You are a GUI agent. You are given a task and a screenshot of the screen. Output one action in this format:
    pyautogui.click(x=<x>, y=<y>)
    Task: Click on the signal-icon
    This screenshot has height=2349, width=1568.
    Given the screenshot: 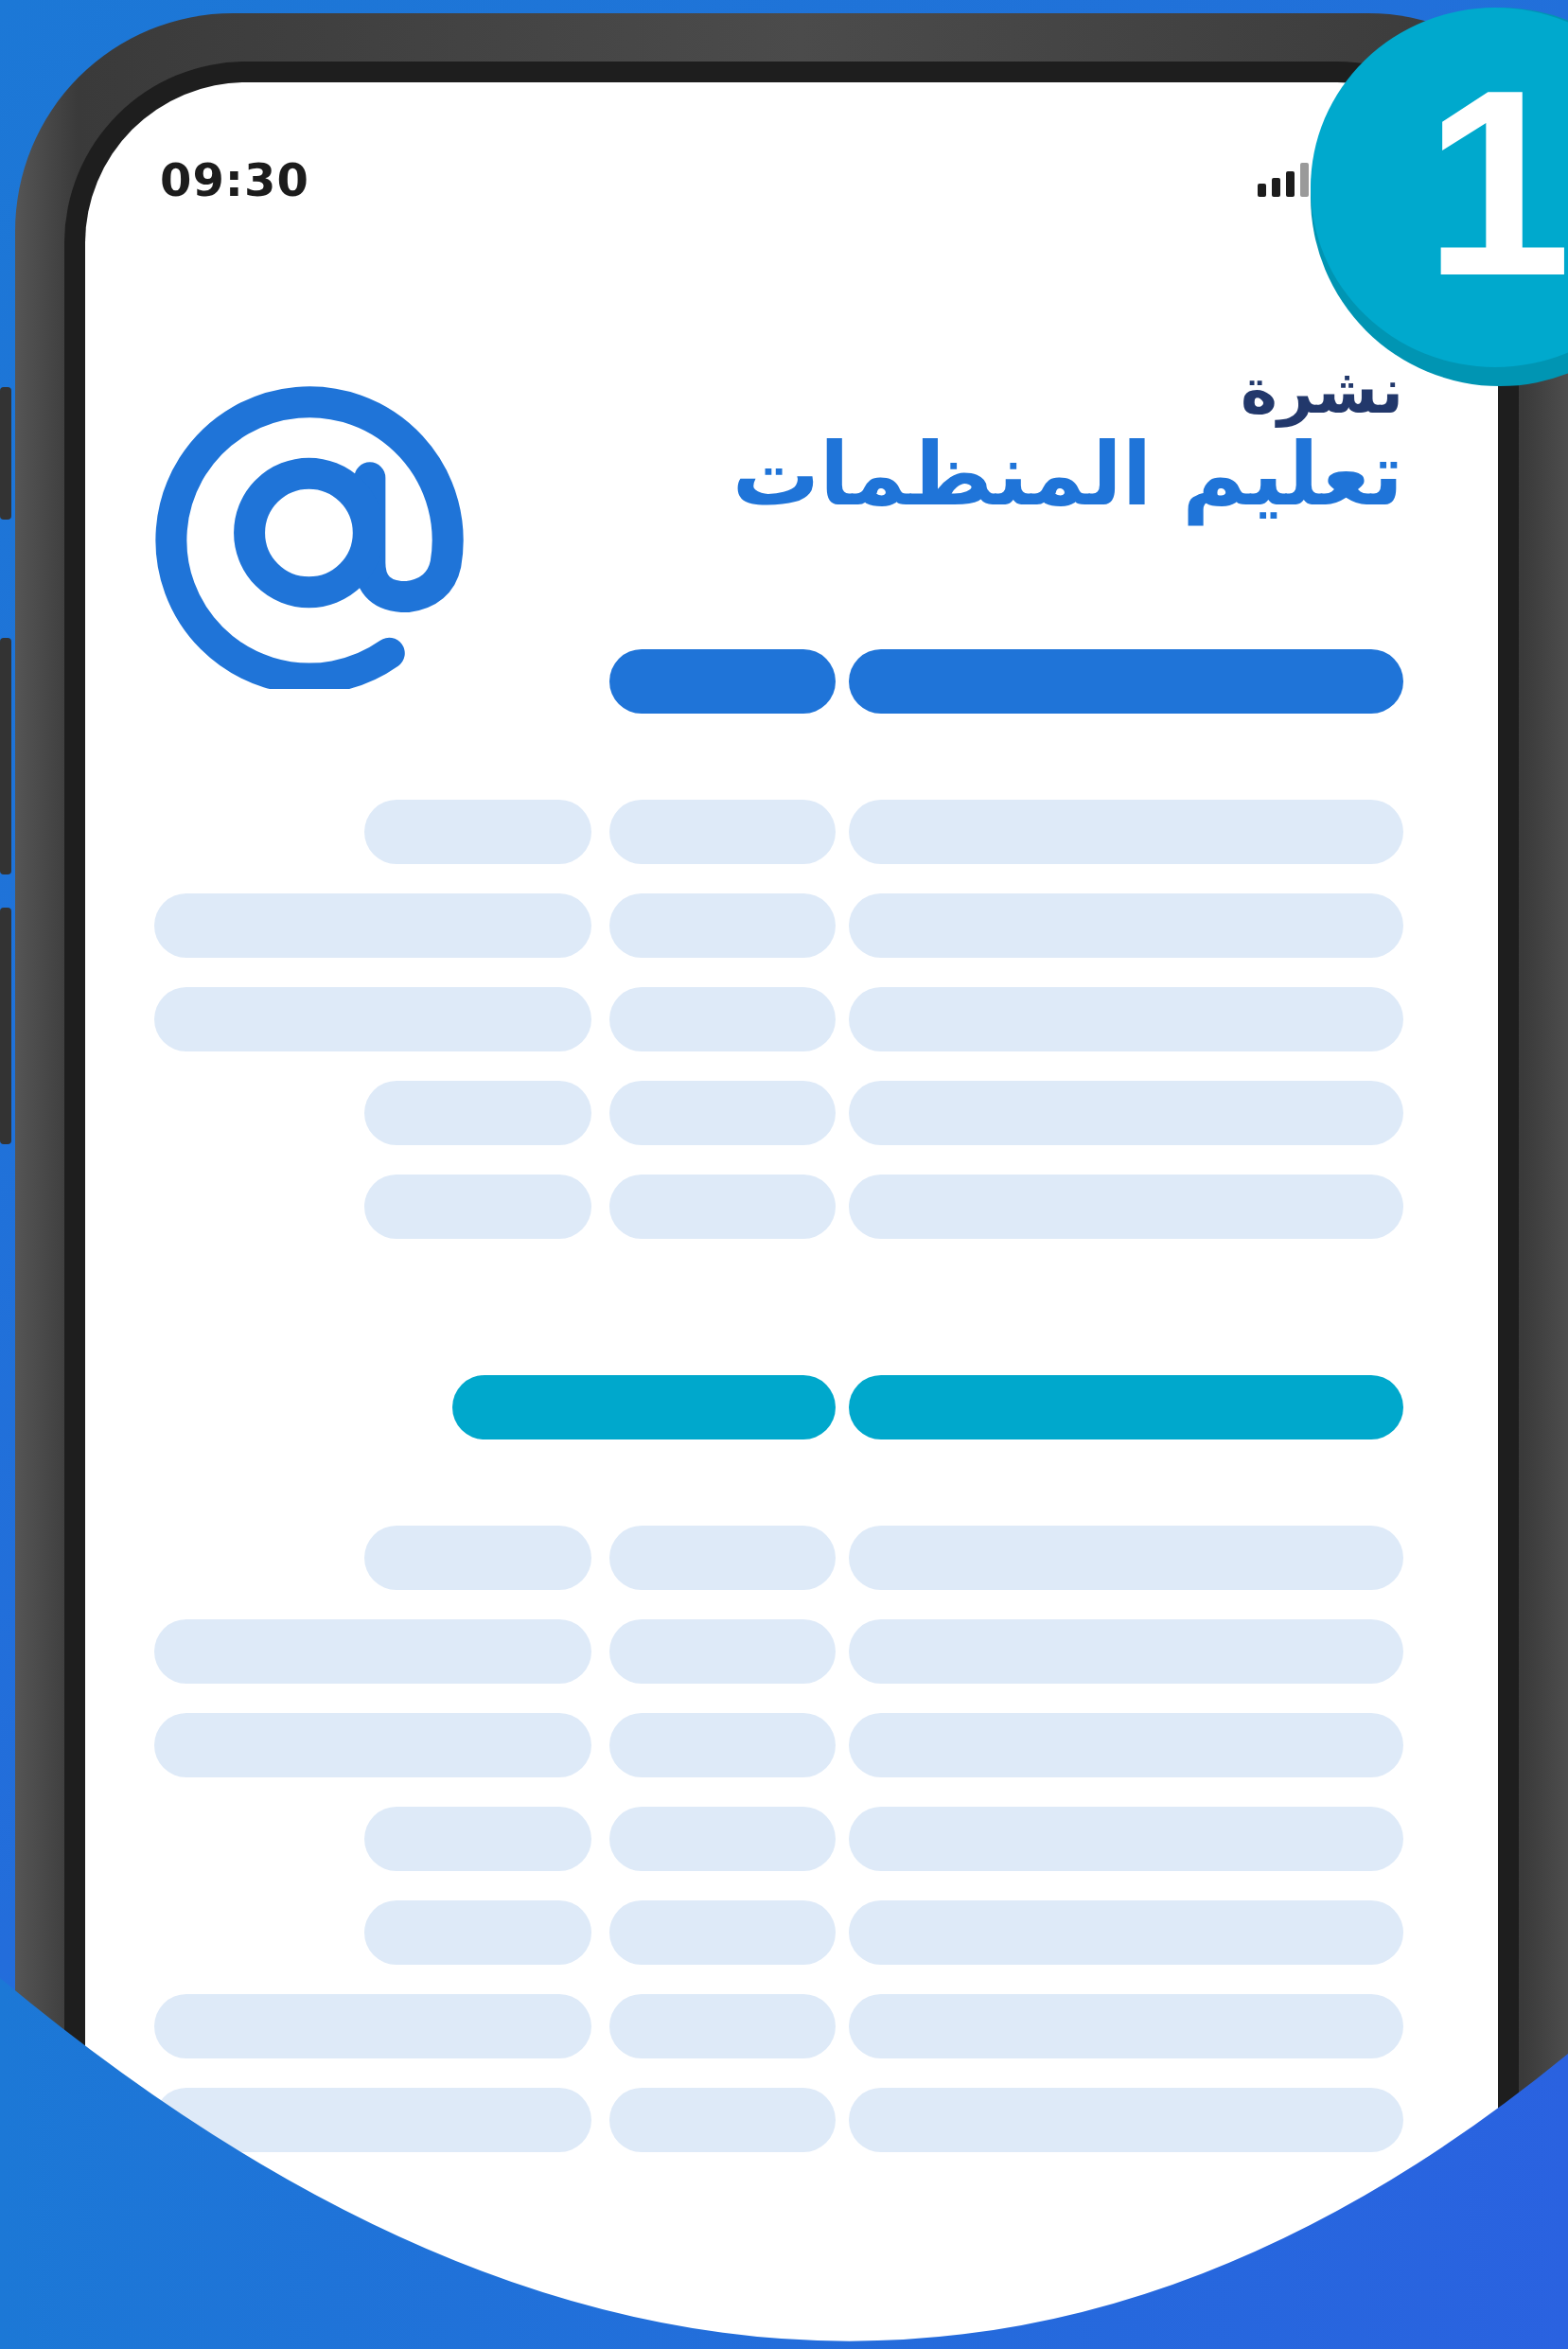 What is the action you would take?
    pyautogui.click(x=1284, y=180)
    